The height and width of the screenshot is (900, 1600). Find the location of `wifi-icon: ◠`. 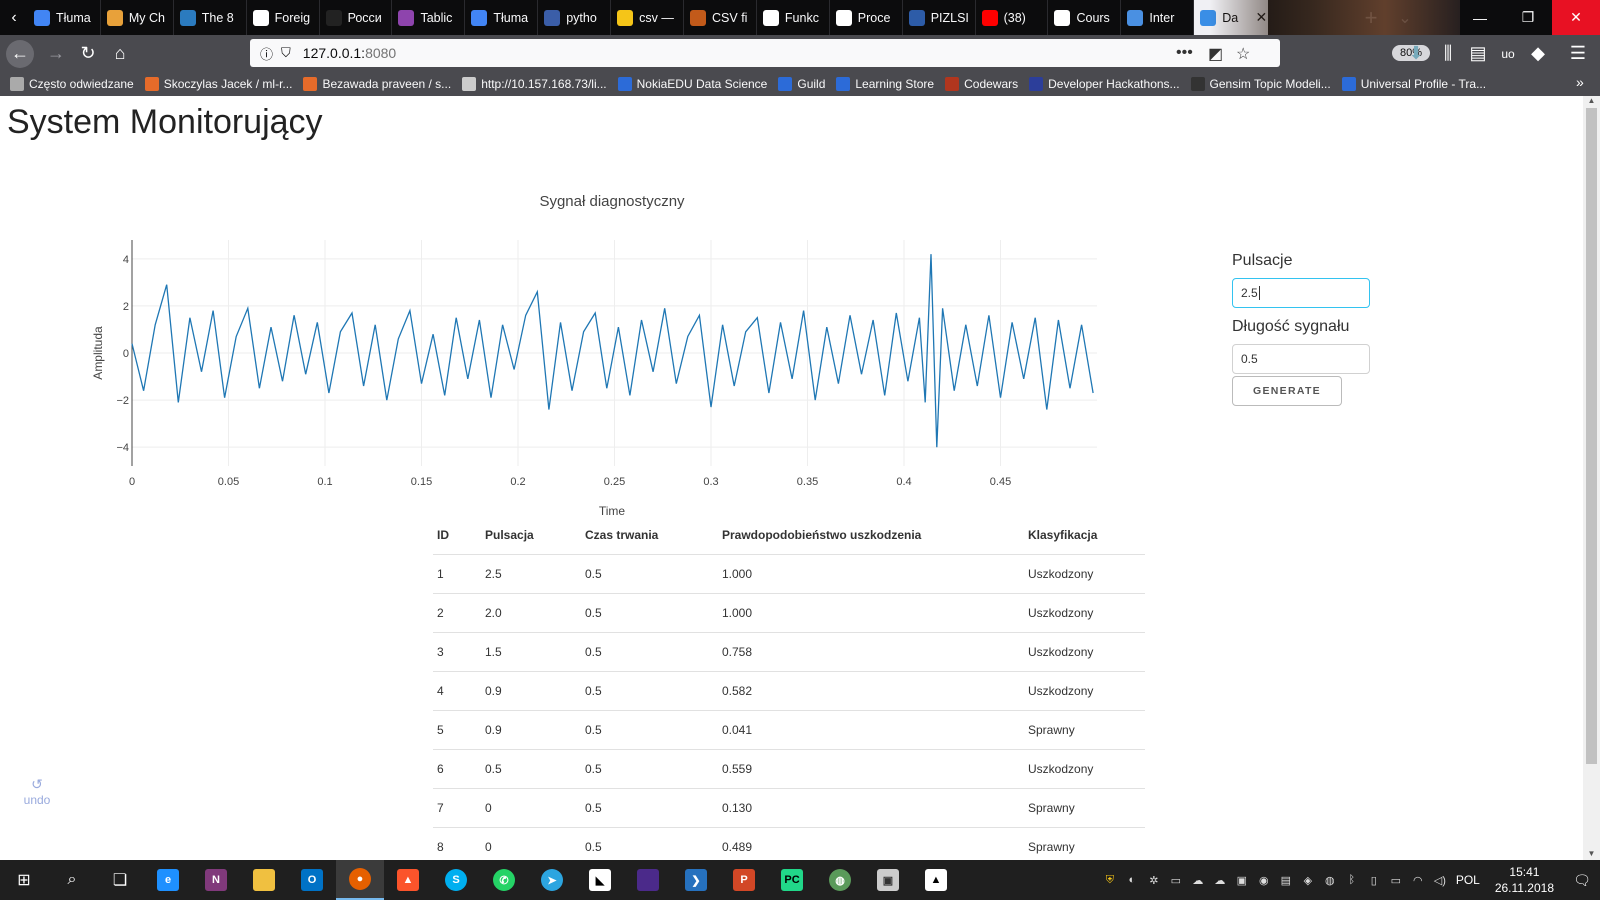

wifi-icon: ◠ is located at coordinates (1418, 880).